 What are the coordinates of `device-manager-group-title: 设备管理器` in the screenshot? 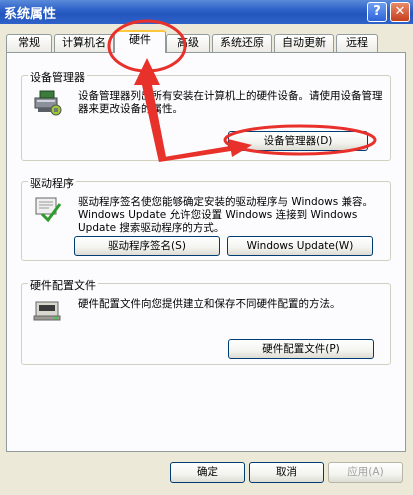 It's located at (57, 77).